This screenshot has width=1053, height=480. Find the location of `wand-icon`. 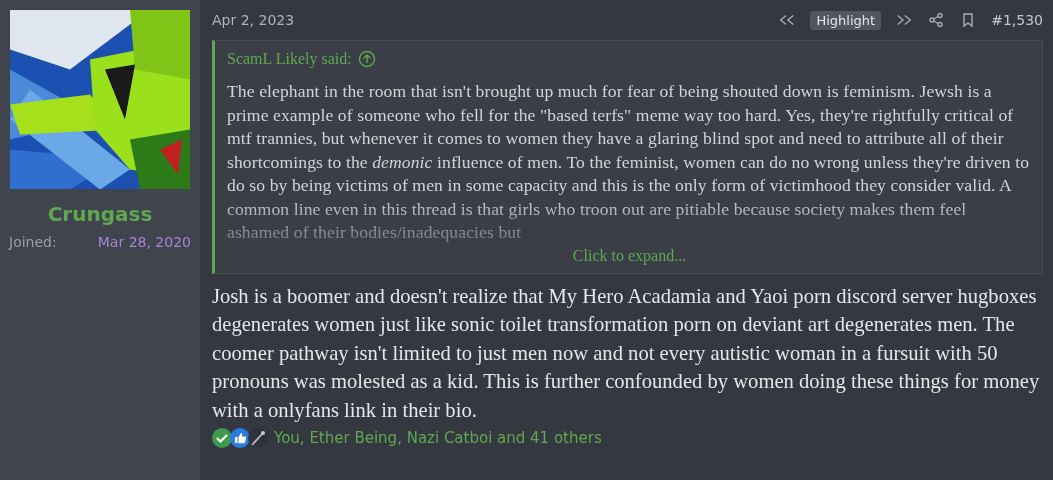

wand-icon is located at coordinates (258, 438).